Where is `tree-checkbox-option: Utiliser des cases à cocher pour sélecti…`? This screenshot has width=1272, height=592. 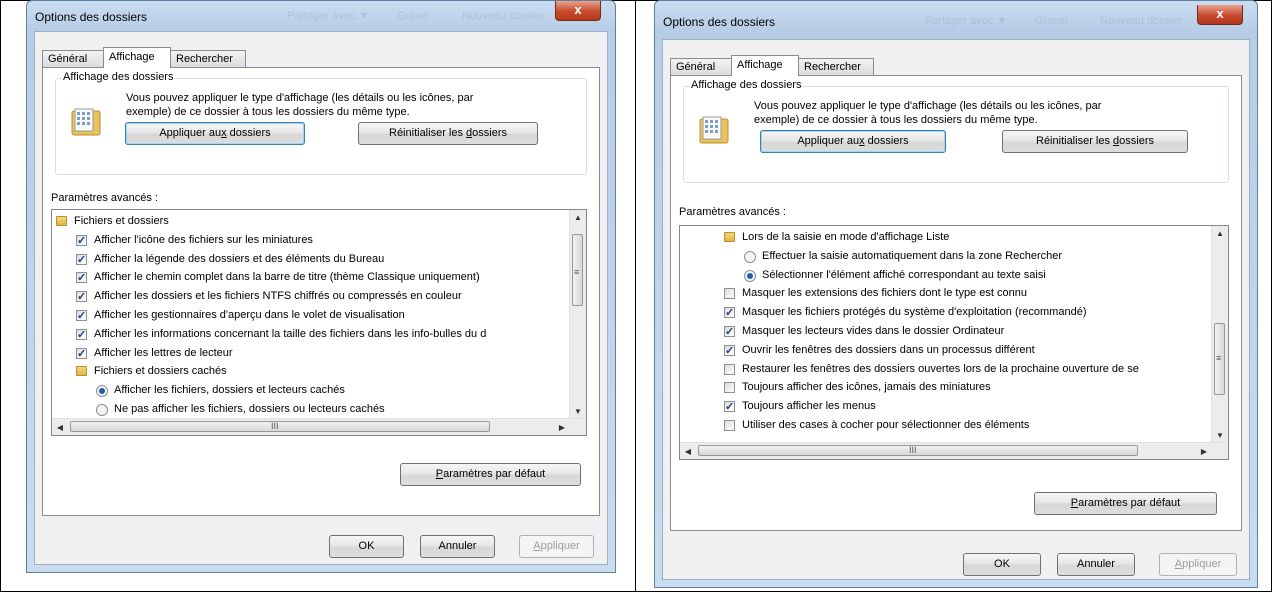 tree-checkbox-option: Utiliser des cases à cocher pour sélecti… is located at coordinates (956, 425).